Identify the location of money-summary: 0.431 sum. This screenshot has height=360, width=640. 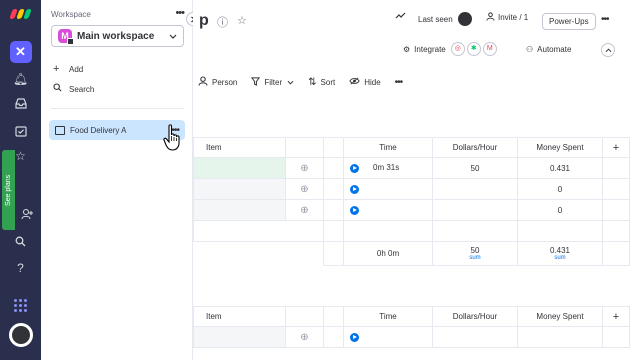
(560, 253).